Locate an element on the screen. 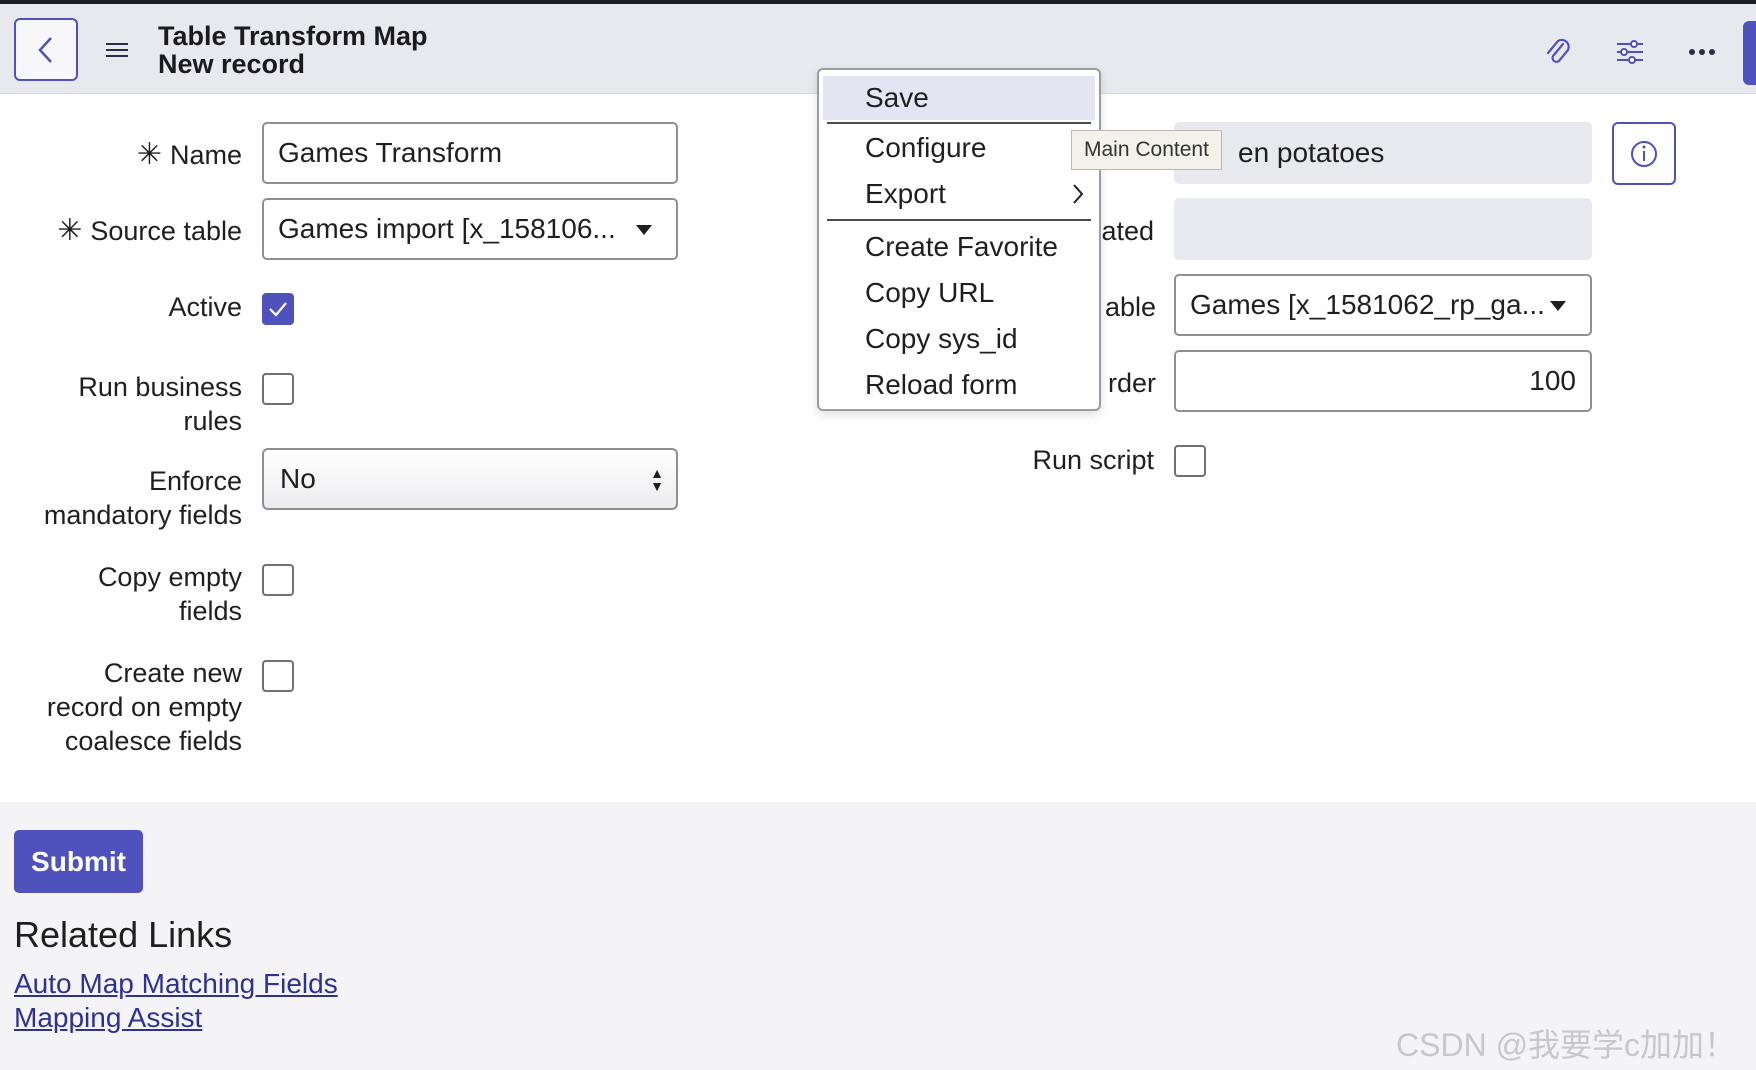 The image size is (1756, 1070). menu-item-export: Export is located at coordinates (959, 194).